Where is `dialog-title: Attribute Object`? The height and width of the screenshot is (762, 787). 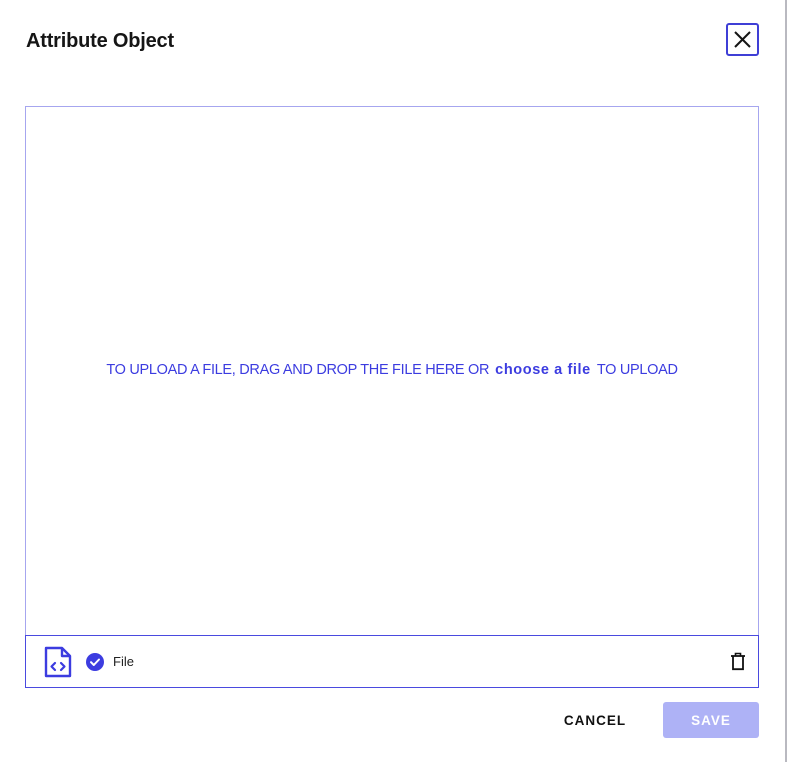 dialog-title: Attribute Object is located at coordinates (100, 41).